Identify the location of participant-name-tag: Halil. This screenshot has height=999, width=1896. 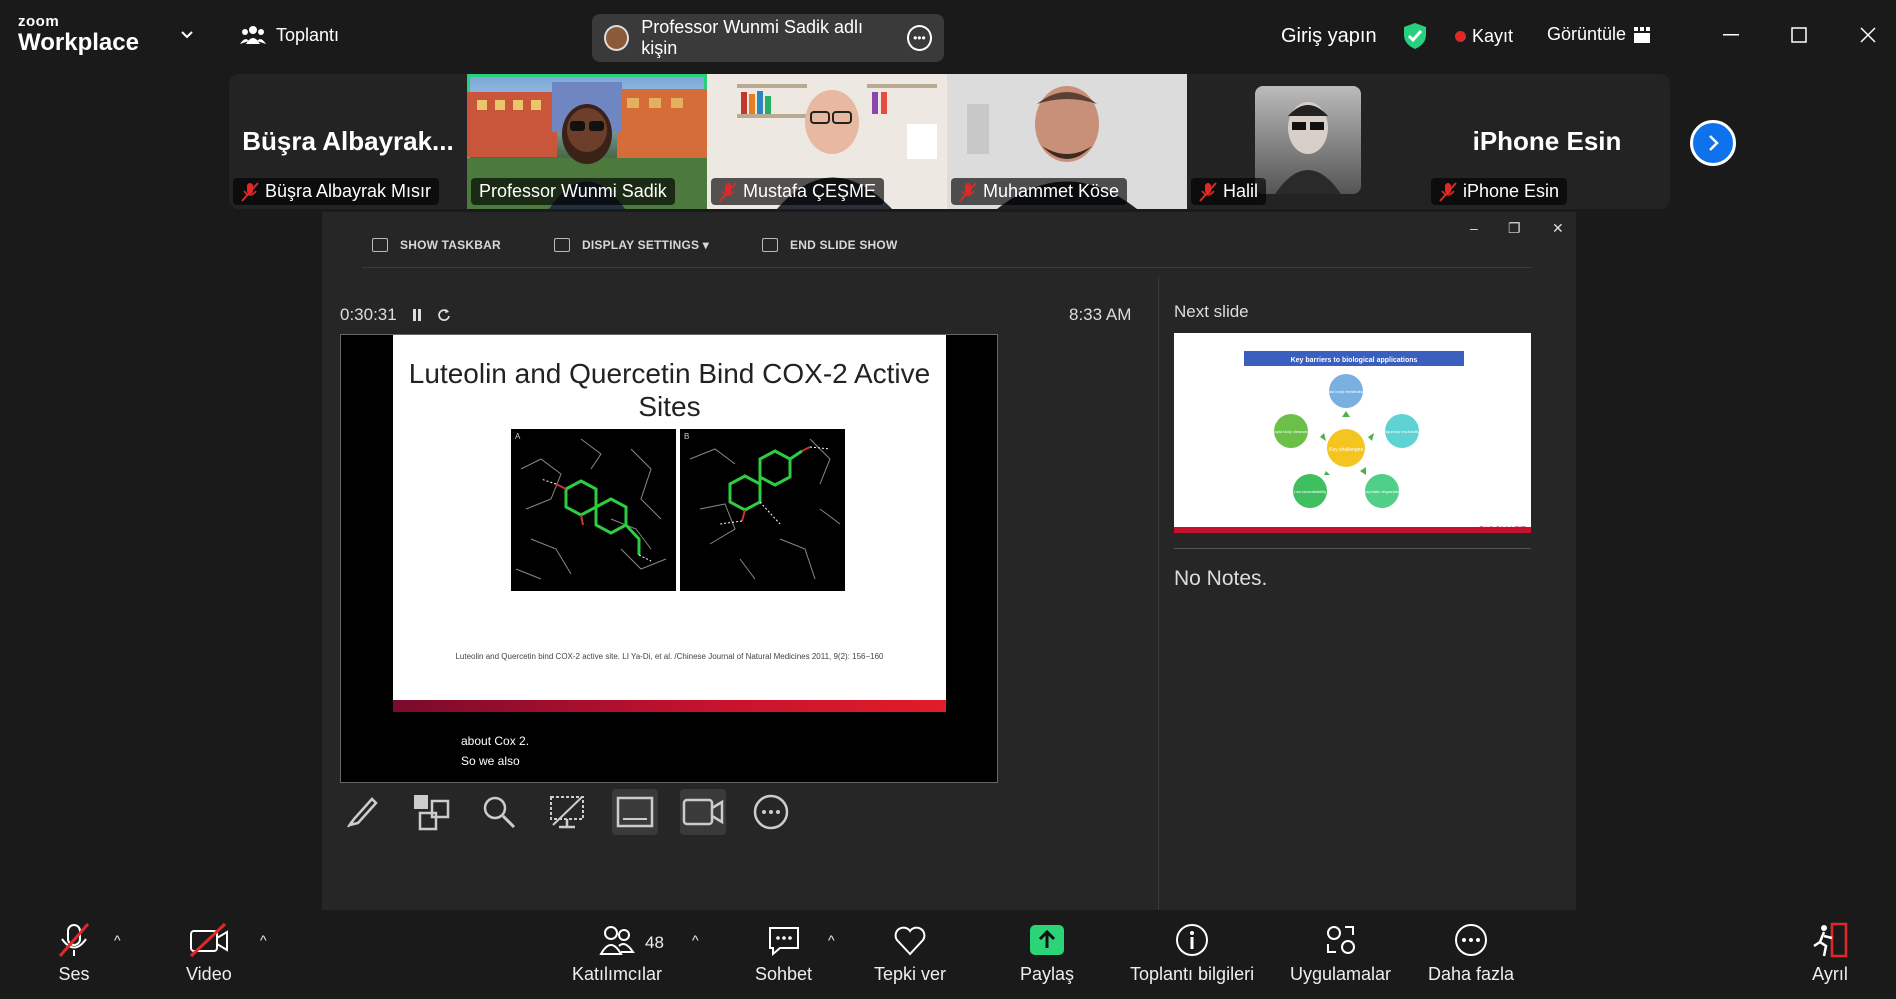
(1229, 191).